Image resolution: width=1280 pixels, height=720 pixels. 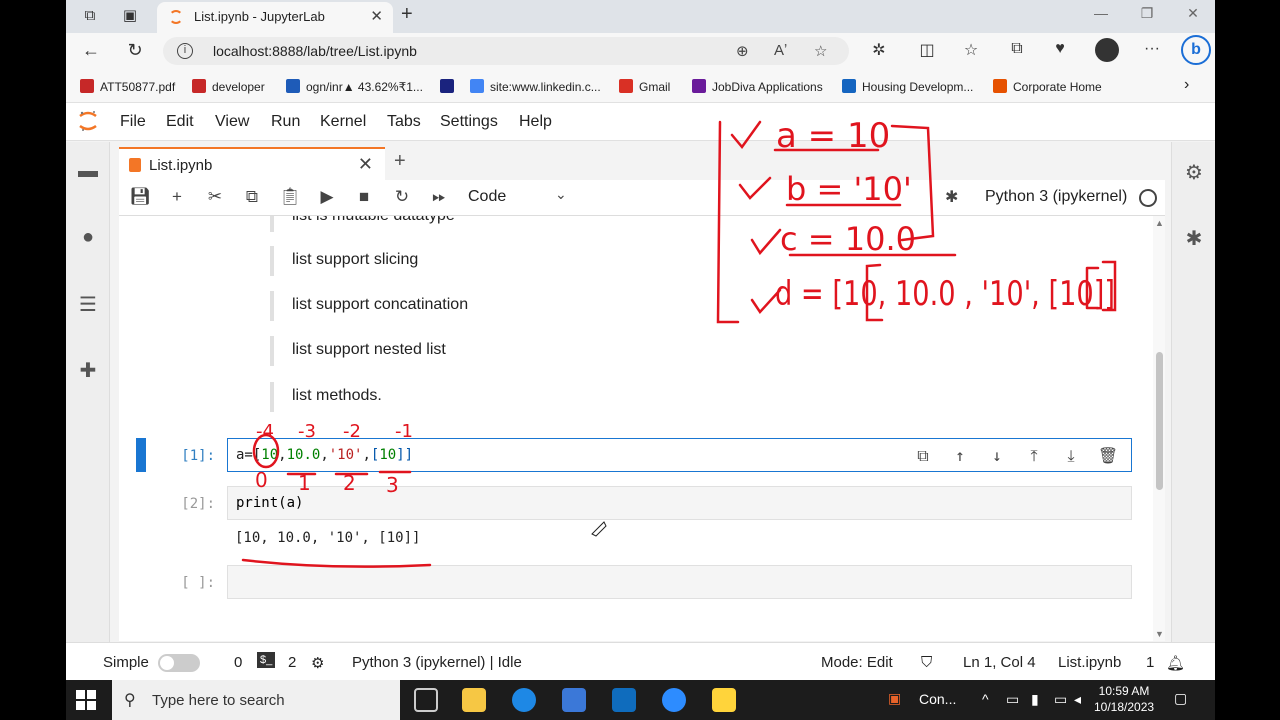 What do you see at coordinates (275, 17) in the screenshot?
I see `browser-tab: List.ipynb - JupyterLab ✕` at bounding box center [275, 17].